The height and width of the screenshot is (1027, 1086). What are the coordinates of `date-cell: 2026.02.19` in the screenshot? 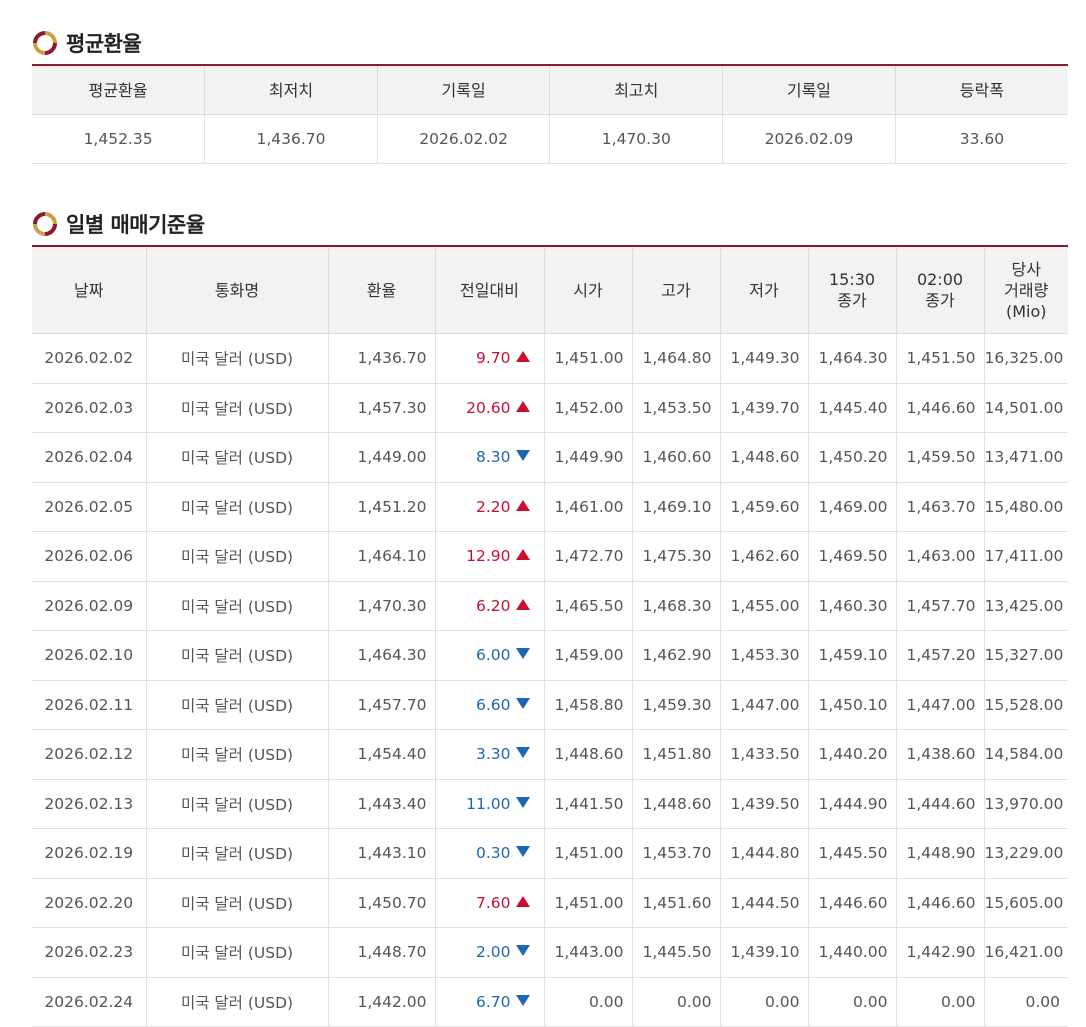 It's located at (89, 853).